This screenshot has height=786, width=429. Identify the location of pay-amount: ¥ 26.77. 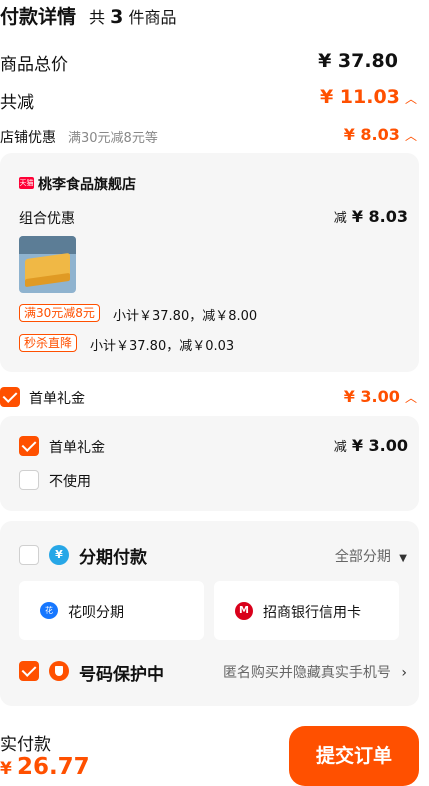
(45, 767).